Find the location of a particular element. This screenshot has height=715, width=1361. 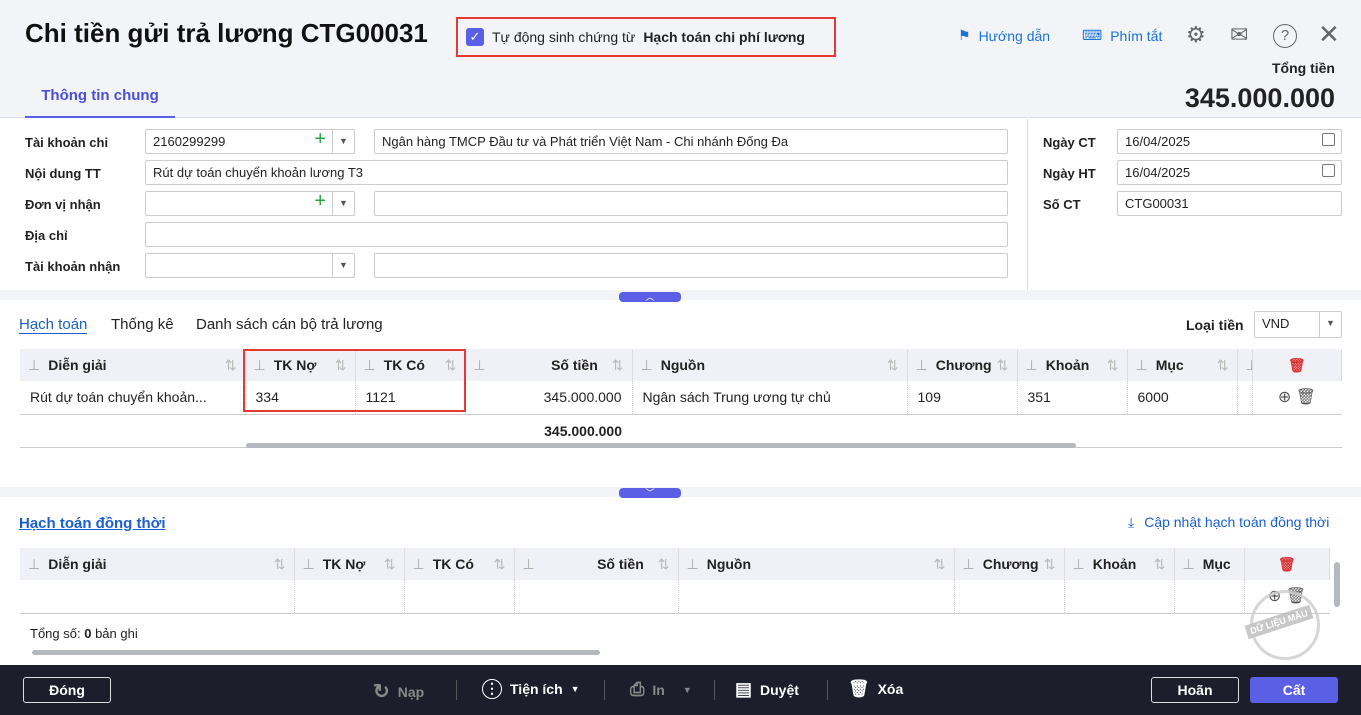

col-tk-no: ⊥ TK Nợ ⇅ is located at coordinates (349, 564).